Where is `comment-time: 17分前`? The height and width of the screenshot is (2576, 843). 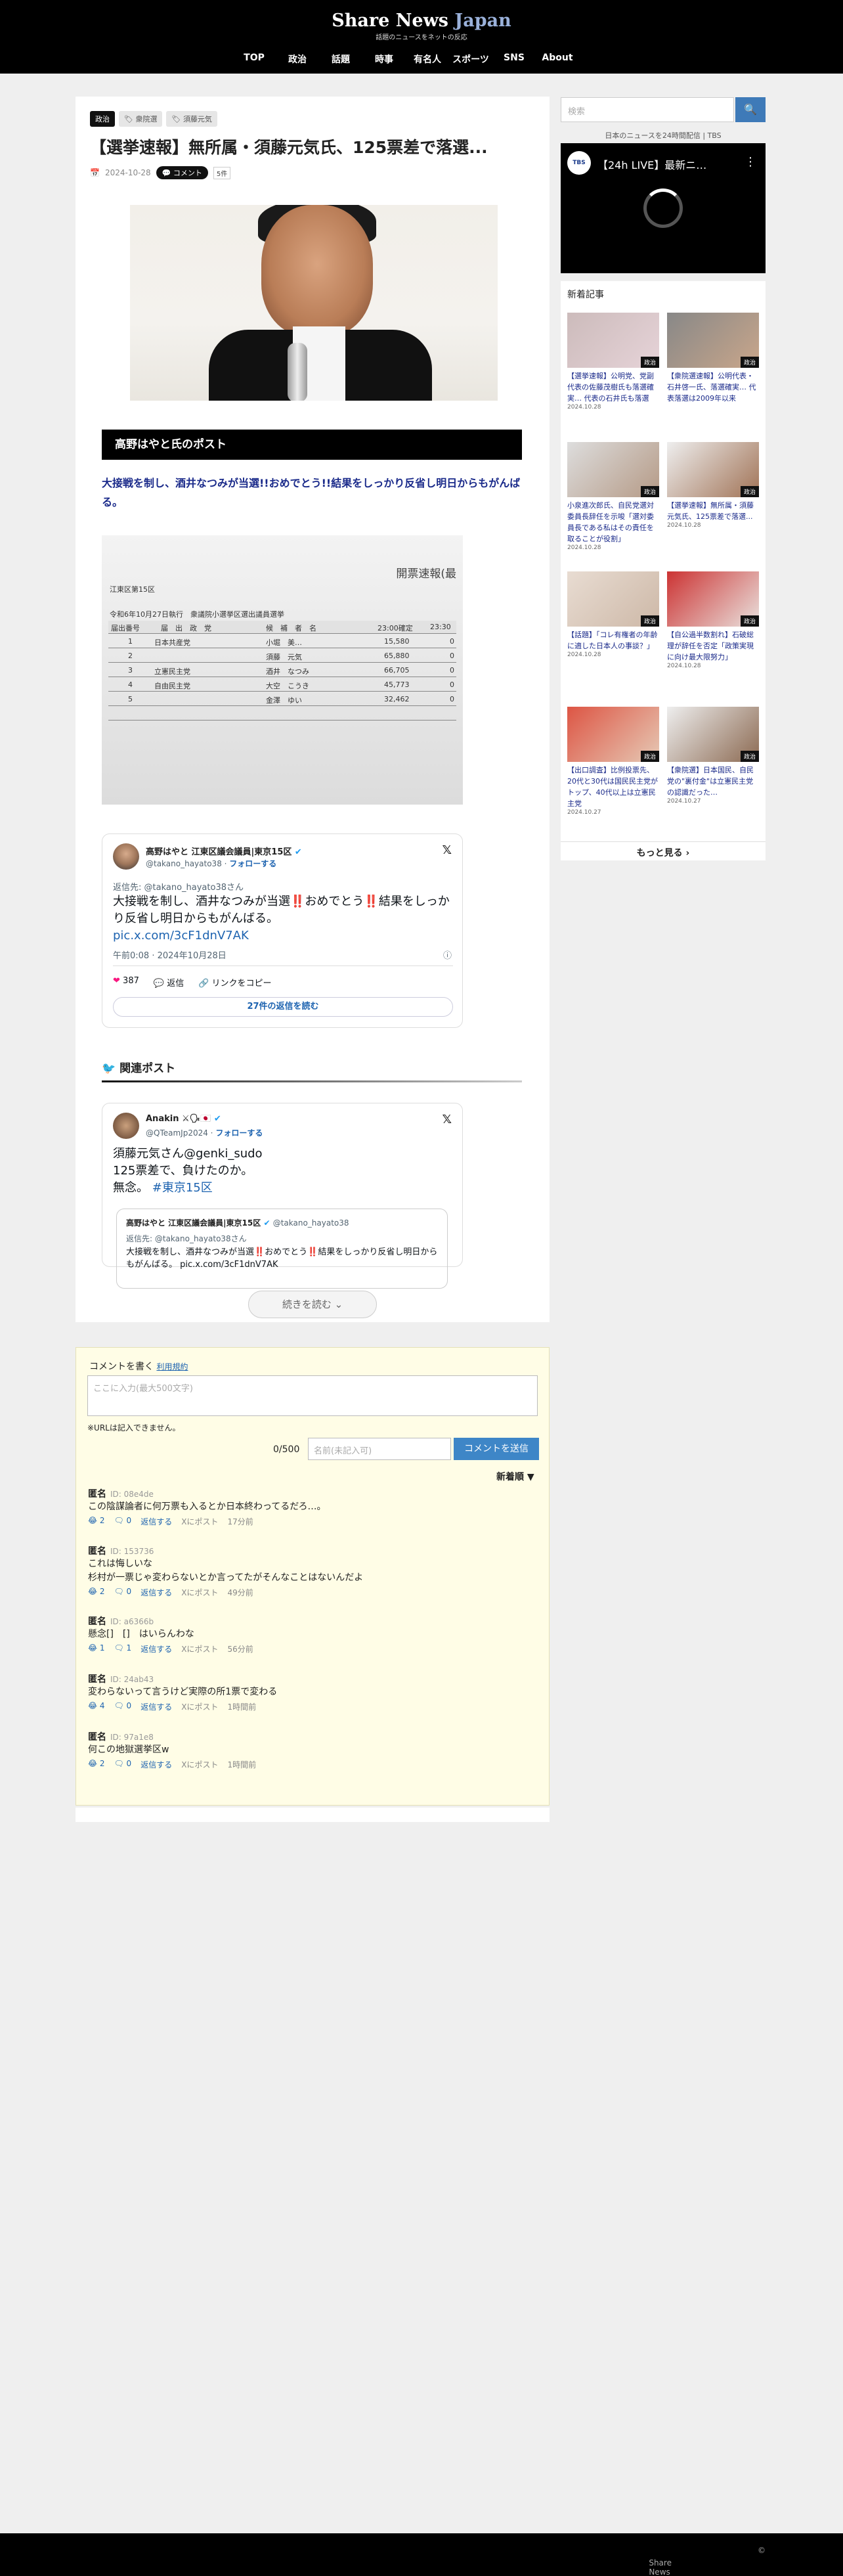
comment-time: 17分前 is located at coordinates (240, 1521).